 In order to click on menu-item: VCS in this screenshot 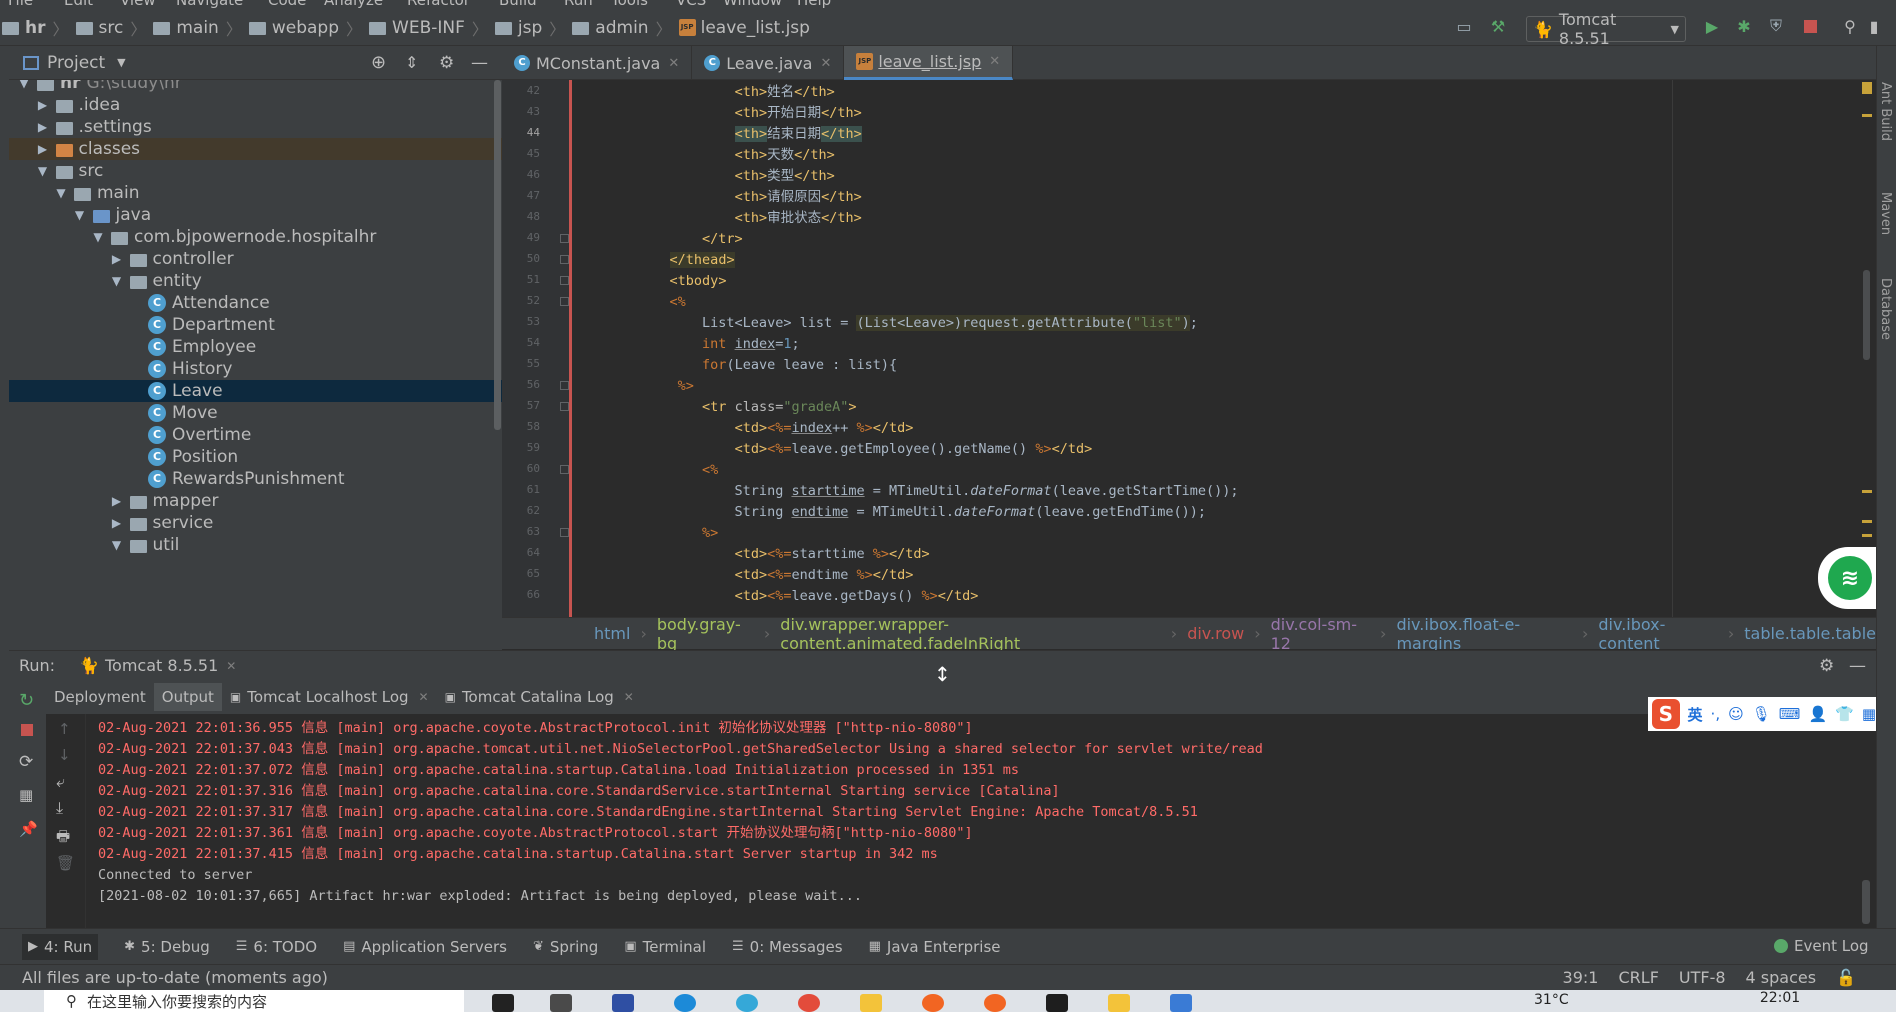, I will do `click(691, 4)`.